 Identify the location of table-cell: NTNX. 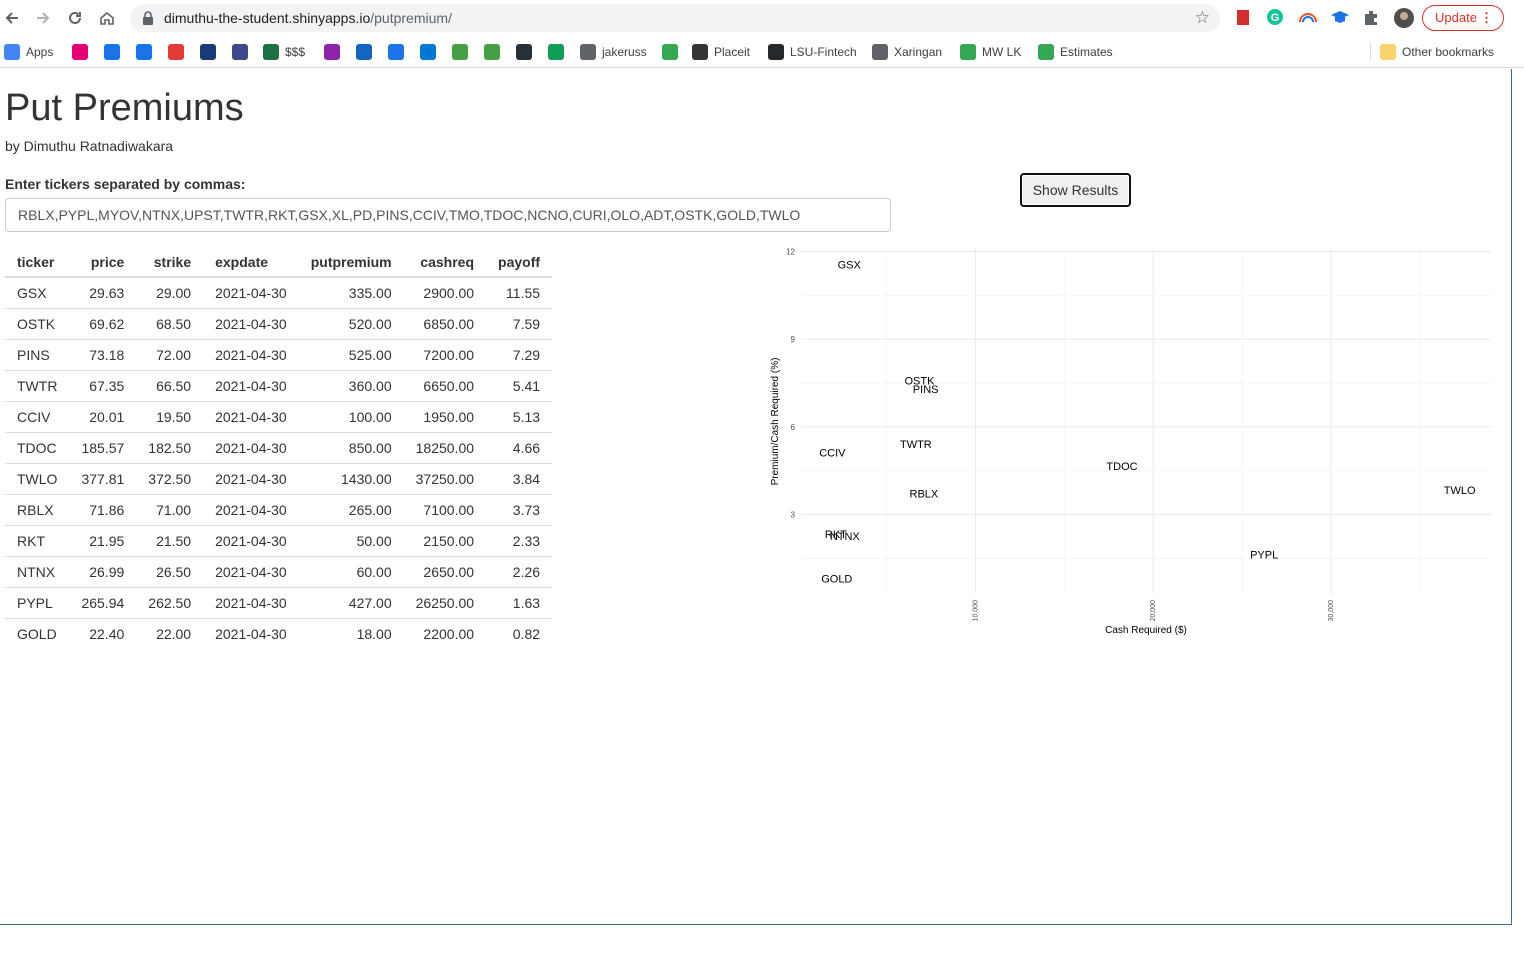
(37, 571).